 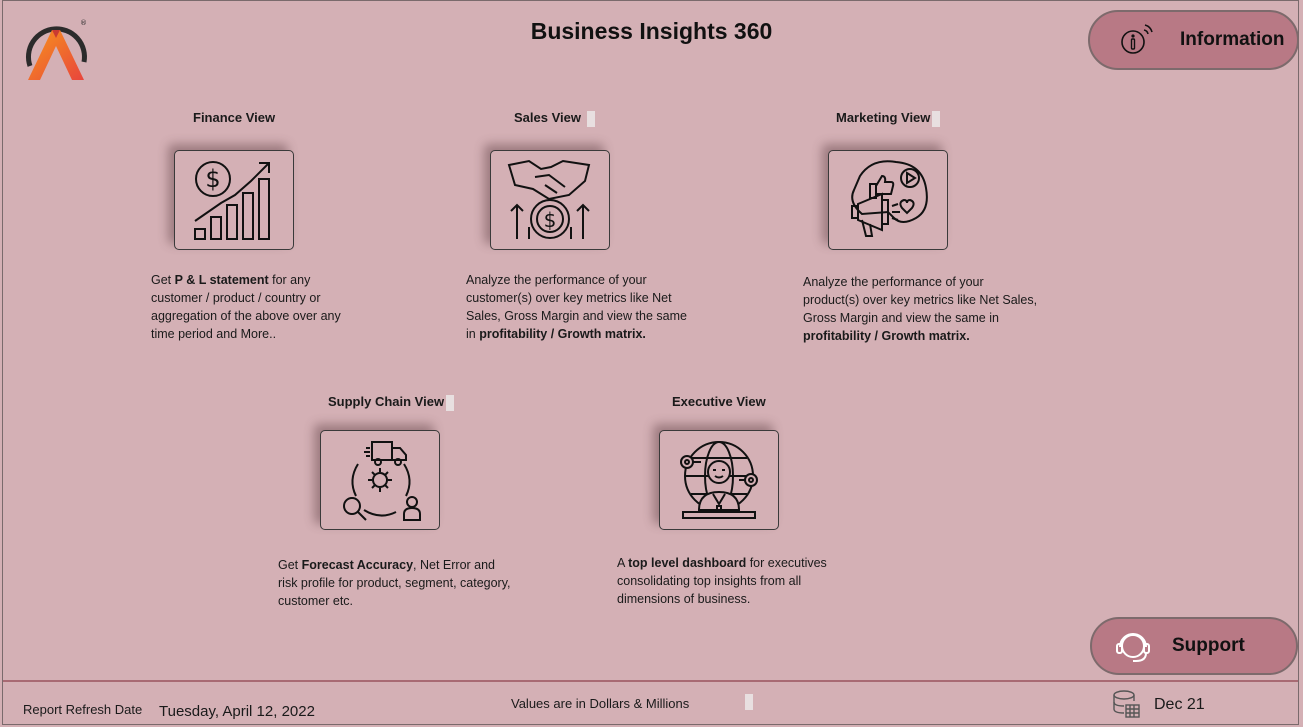 I want to click on supply-chain-view-label: Supply Chain View, so click(x=386, y=401).